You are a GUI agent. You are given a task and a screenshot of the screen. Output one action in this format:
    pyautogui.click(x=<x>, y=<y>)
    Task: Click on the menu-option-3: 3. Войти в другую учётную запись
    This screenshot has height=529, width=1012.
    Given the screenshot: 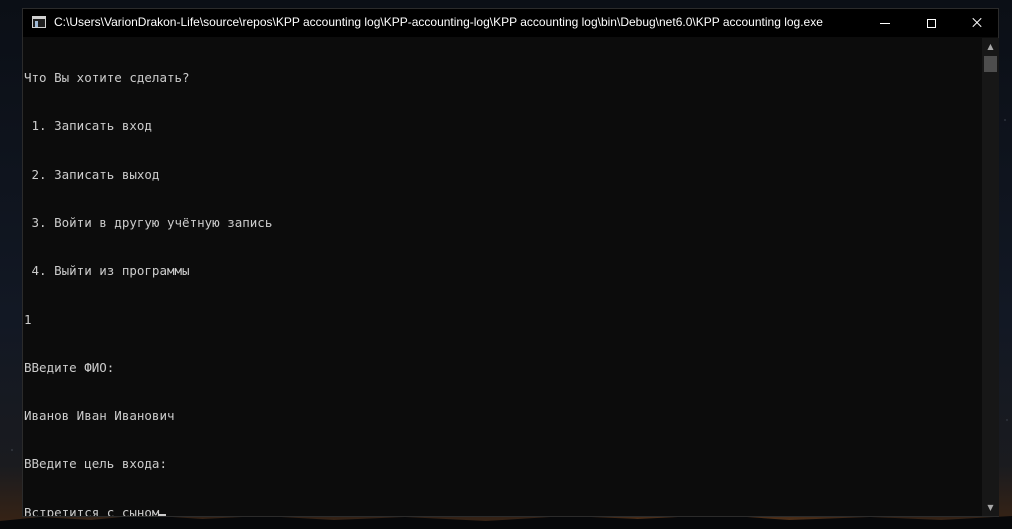 What is the action you would take?
    pyautogui.click(x=148, y=223)
    